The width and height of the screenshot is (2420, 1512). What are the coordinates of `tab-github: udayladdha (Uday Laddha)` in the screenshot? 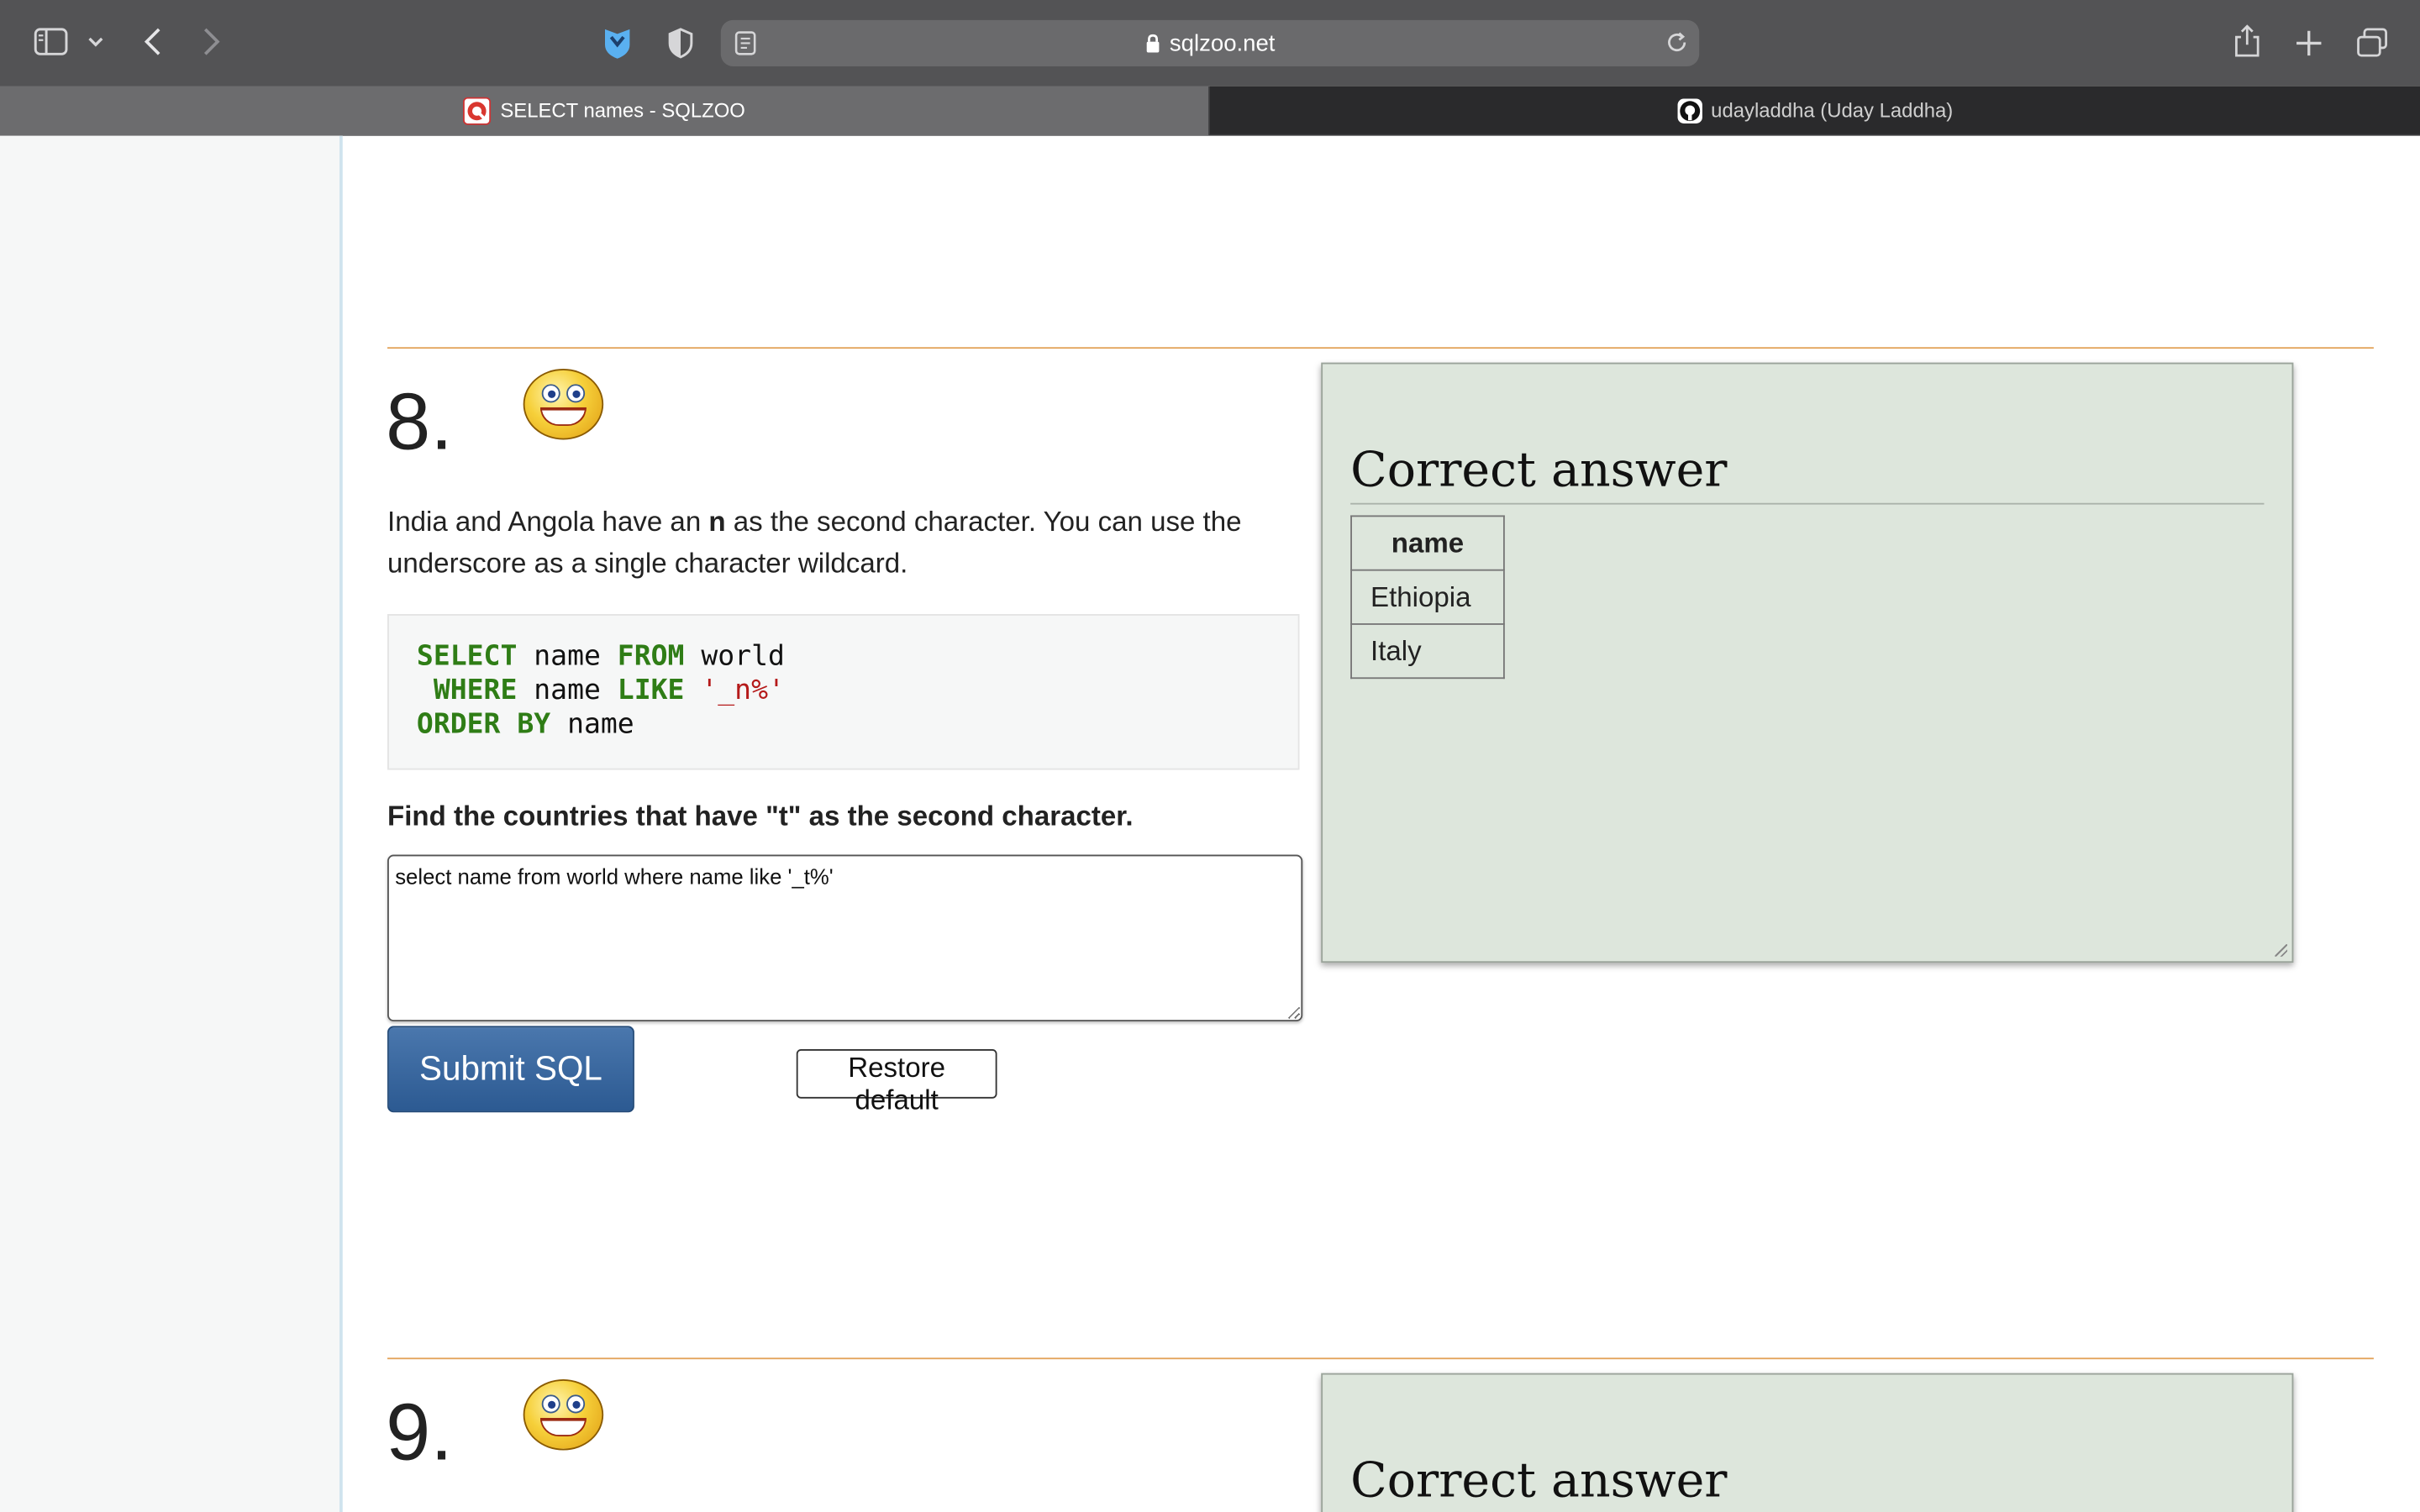 It's located at (1815, 110).